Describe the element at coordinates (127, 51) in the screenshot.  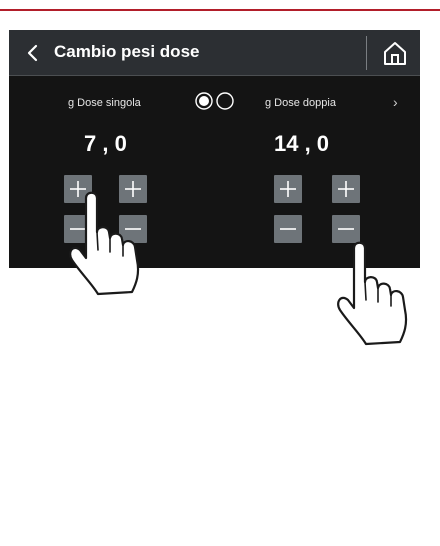
I see `page-title: Cambio pesi dose` at that location.